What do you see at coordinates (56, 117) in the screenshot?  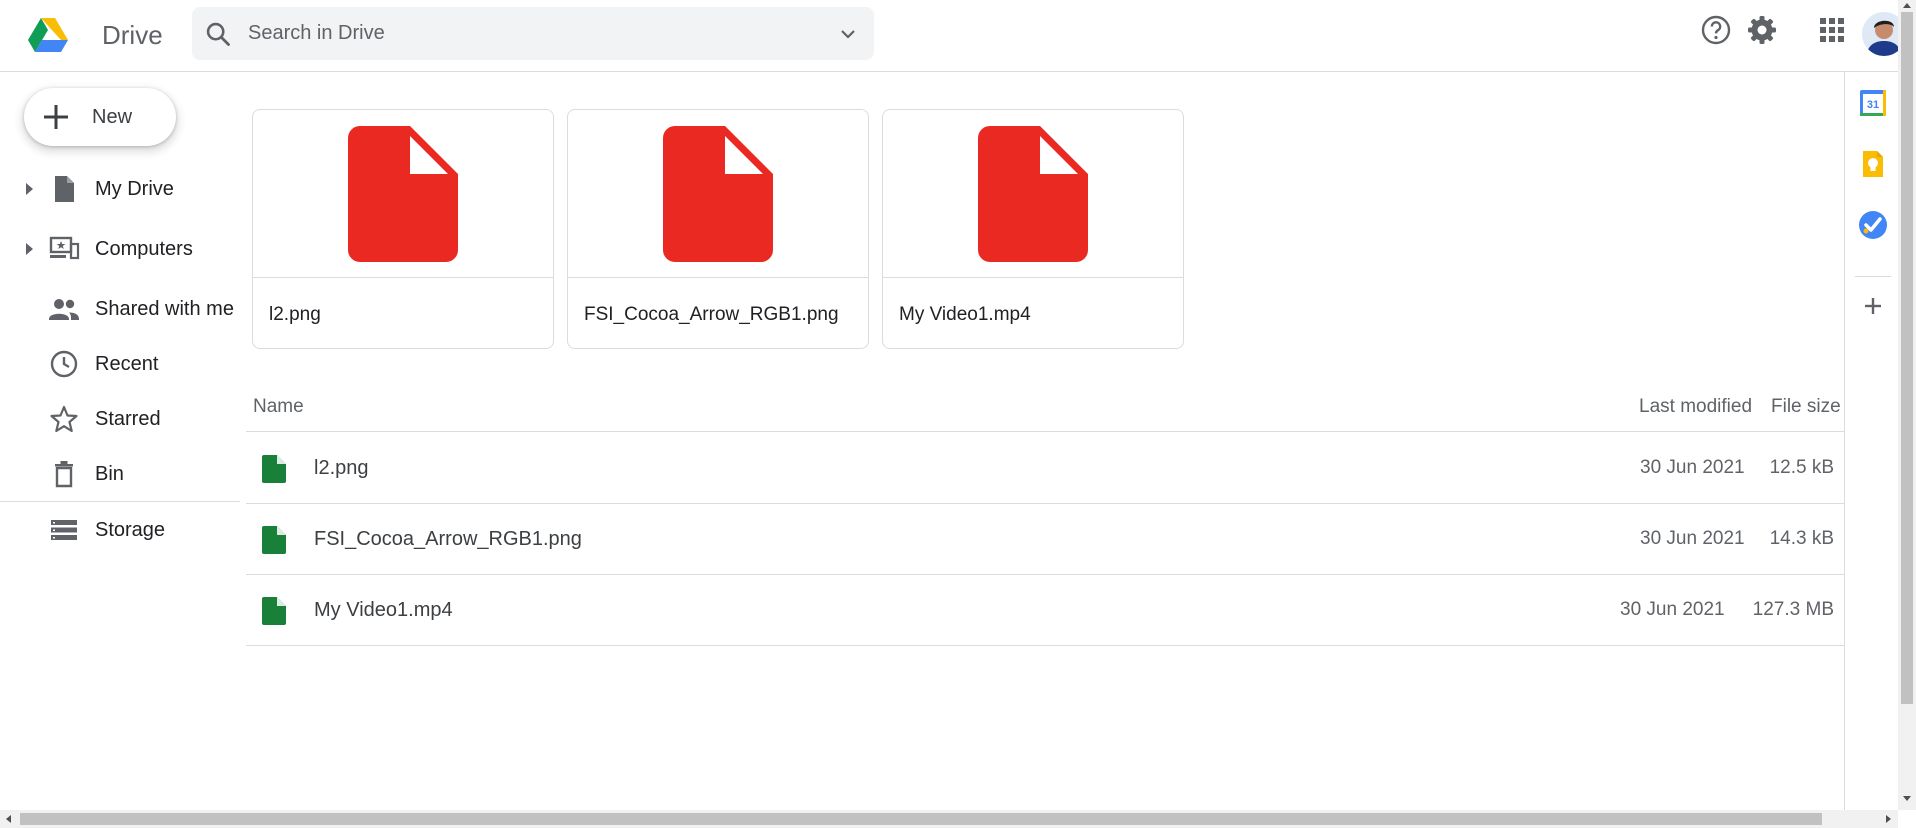 I see `plus-icon` at bounding box center [56, 117].